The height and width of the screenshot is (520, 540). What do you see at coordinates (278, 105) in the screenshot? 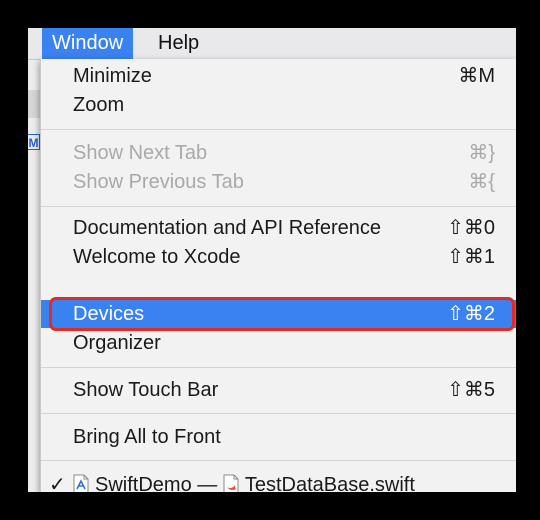
I see `menu-item-zoom: Zoom` at bounding box center [278, 105].